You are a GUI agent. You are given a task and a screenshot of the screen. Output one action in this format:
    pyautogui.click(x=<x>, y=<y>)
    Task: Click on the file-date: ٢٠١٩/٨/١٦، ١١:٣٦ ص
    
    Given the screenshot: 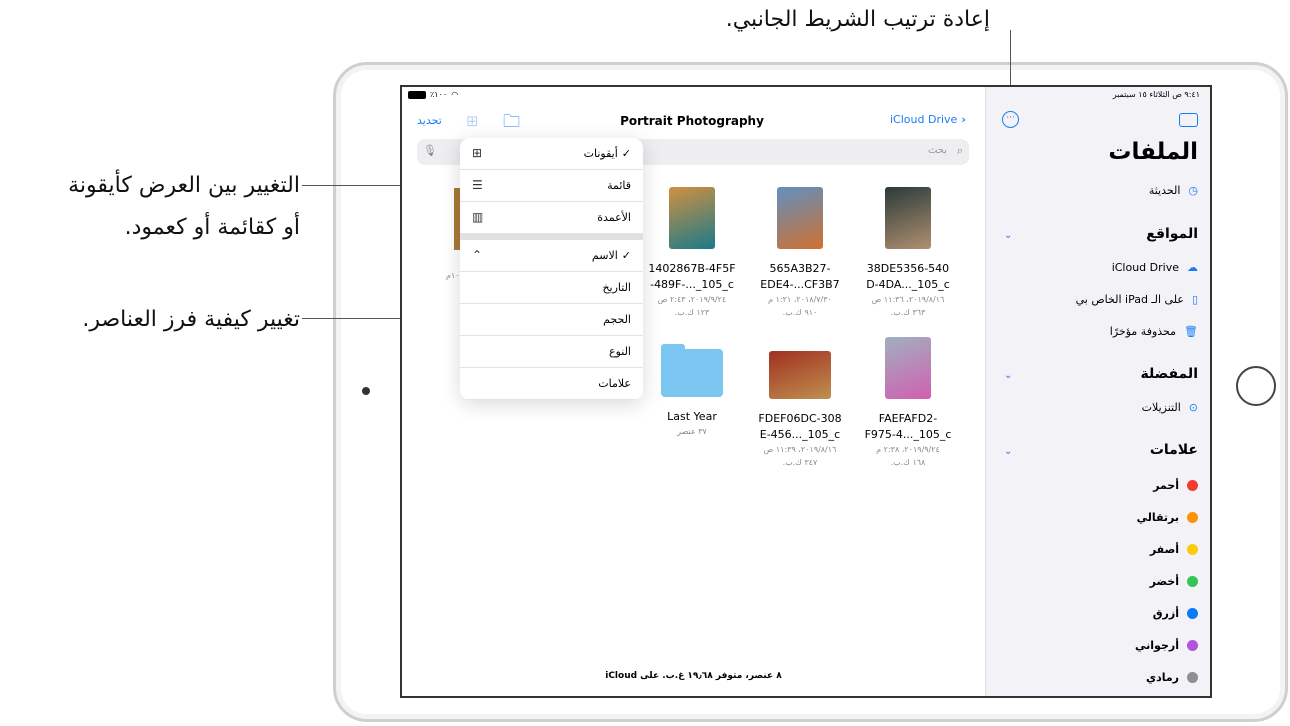 What is the action you would take?
    pyautogui.click(x=908, y=299)
    